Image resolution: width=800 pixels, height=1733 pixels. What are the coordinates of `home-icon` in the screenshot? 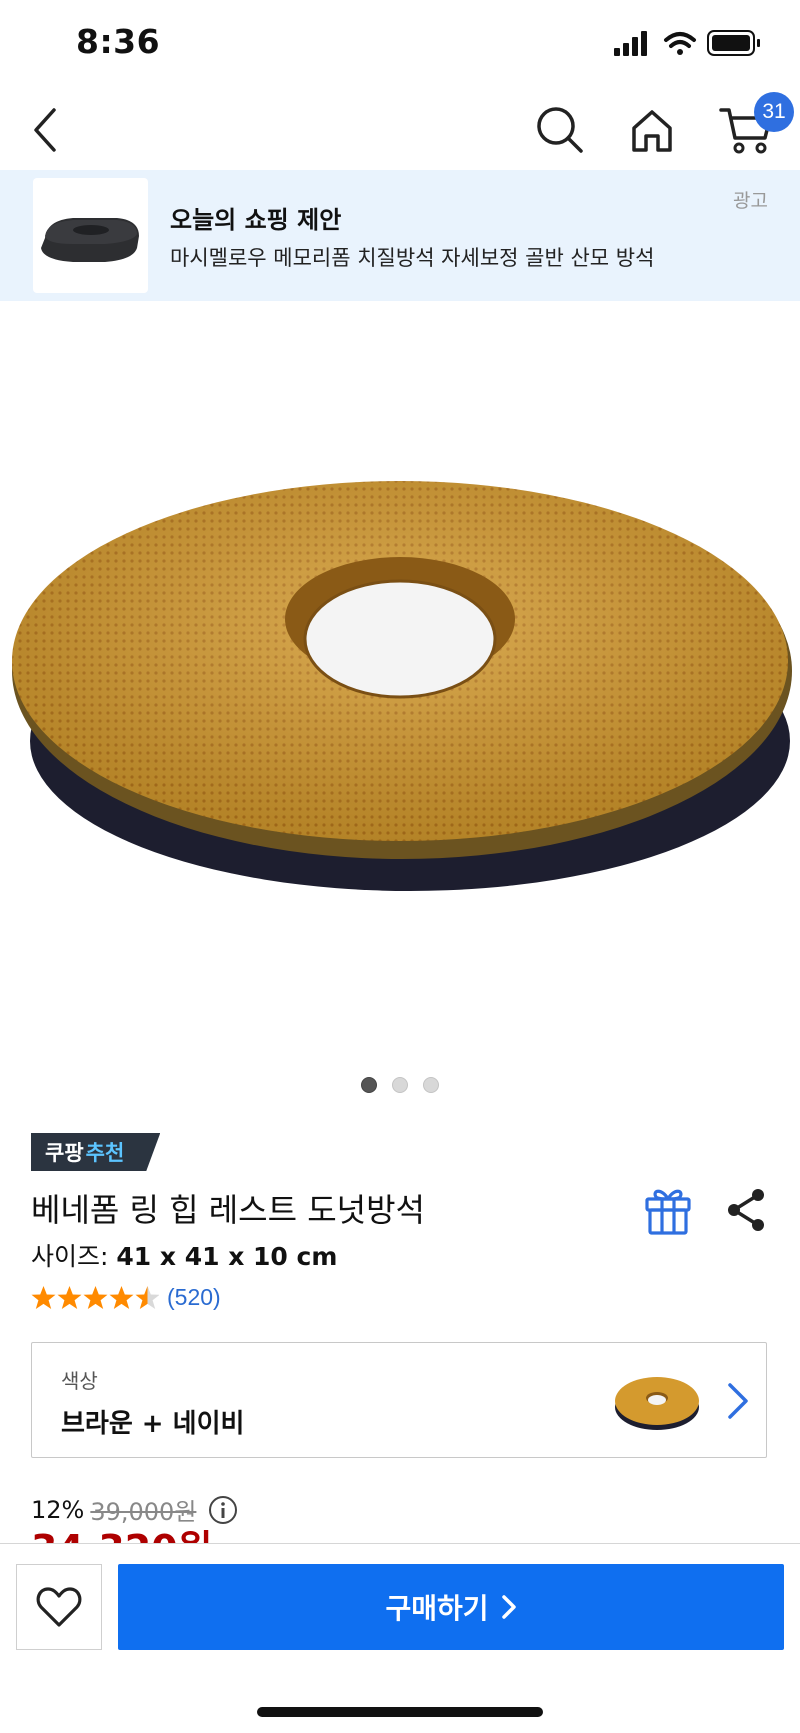 It's located at (652, 131).